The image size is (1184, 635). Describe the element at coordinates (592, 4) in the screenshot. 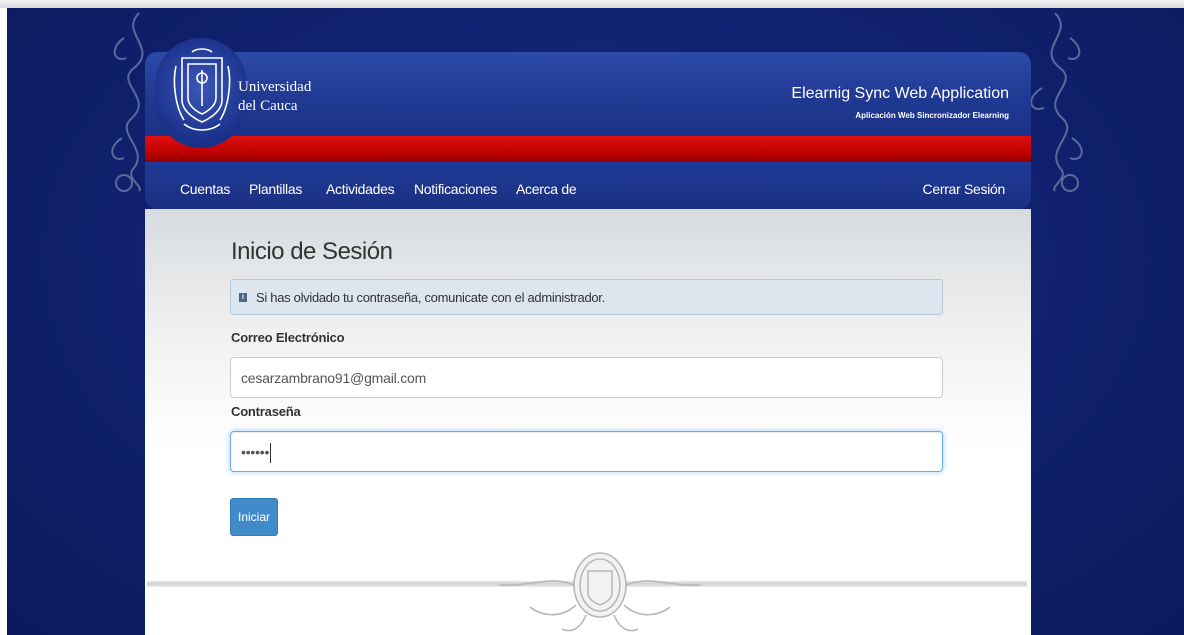

I see `browser-top-strip` at that location.